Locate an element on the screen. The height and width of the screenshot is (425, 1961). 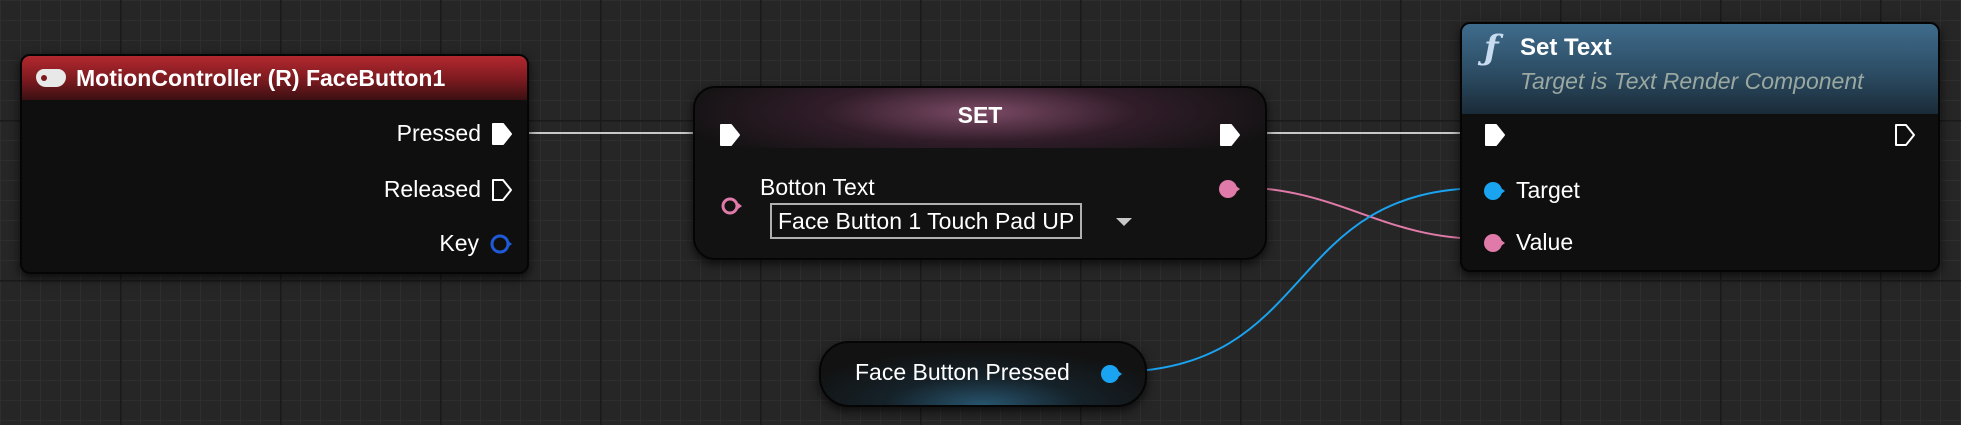
pin-row-released: Released is located at coordinates (448, 189).